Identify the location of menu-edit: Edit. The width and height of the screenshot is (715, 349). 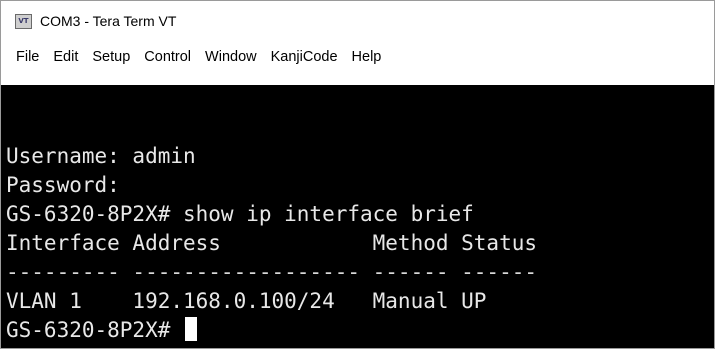
(65, 57).